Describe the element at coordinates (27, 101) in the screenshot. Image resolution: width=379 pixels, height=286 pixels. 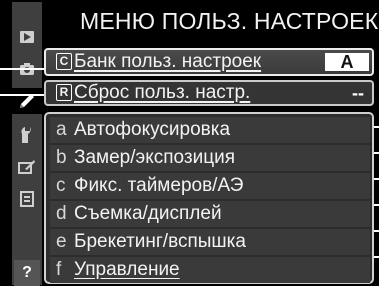
I see `tab-custom-settings` at that location.